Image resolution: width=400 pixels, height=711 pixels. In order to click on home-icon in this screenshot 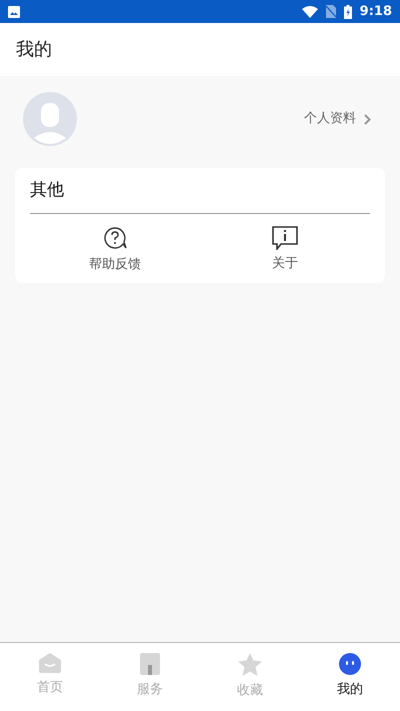, I will do `click(50, 663)`.